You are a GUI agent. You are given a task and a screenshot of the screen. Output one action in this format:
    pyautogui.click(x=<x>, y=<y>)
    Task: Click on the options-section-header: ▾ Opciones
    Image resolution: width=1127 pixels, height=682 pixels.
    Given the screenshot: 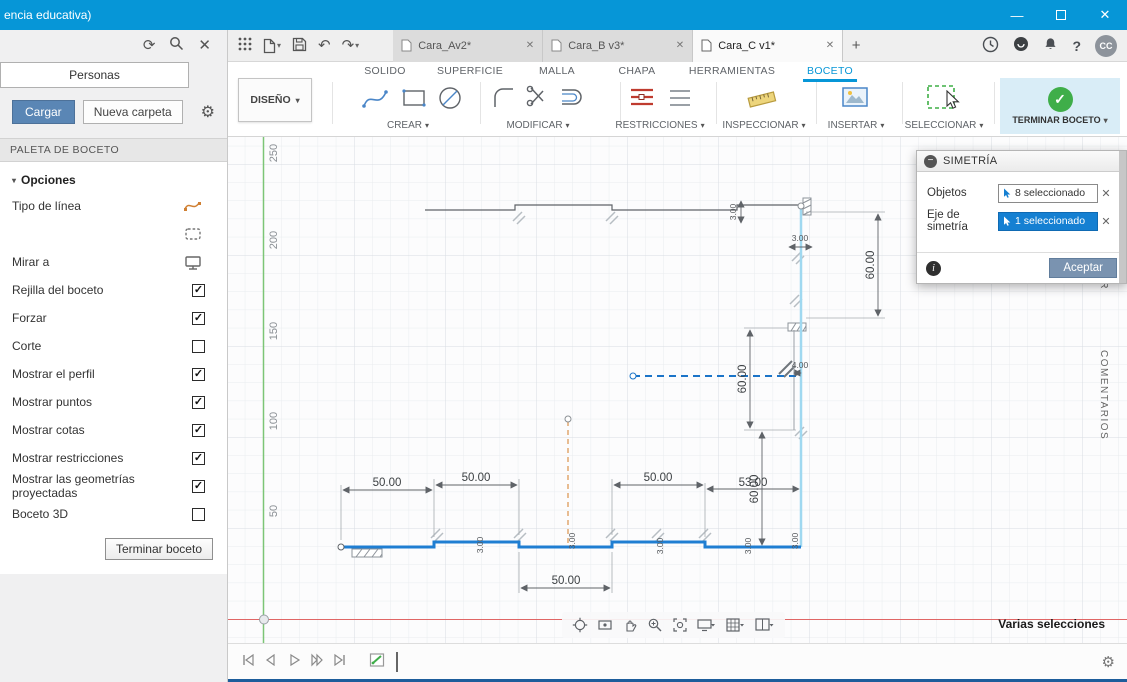 What is the action you would take?
    pyautogui.click(x=119, y=180)
    